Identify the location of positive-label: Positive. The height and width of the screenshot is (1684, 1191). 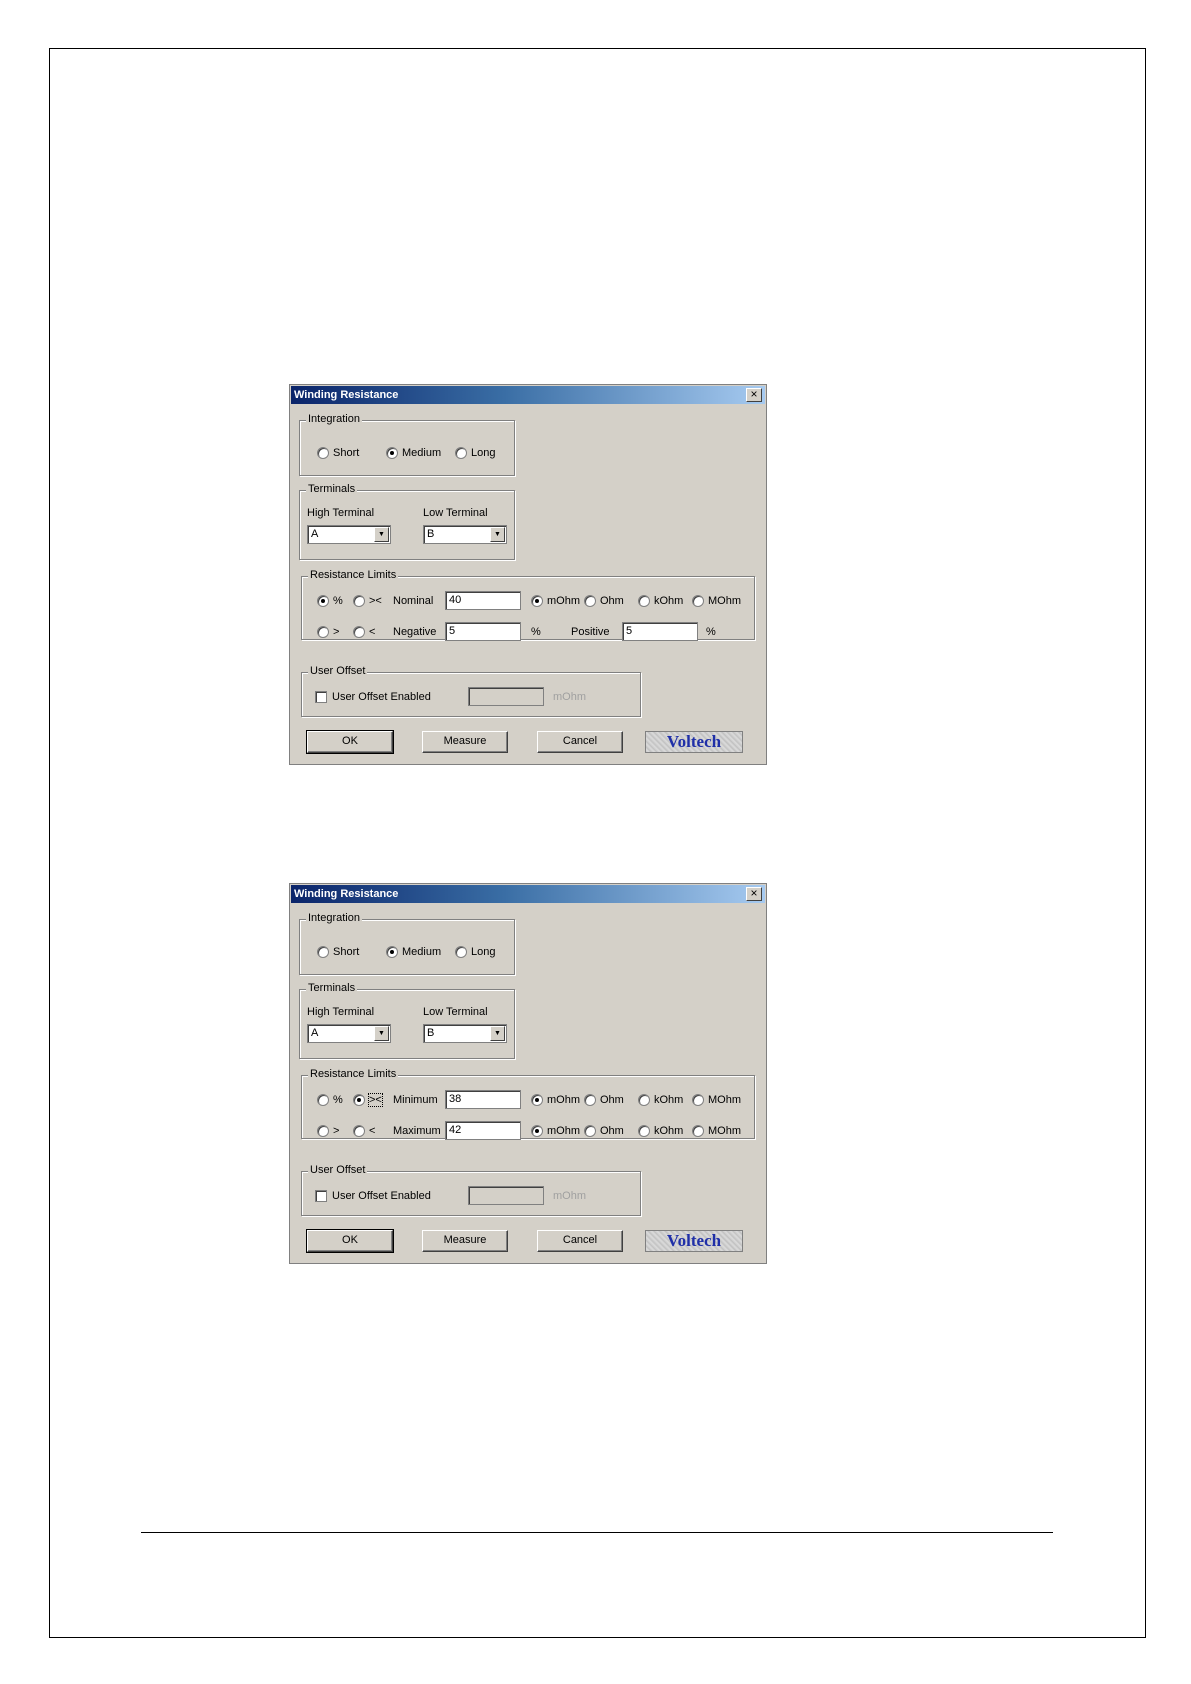
(590, 632).